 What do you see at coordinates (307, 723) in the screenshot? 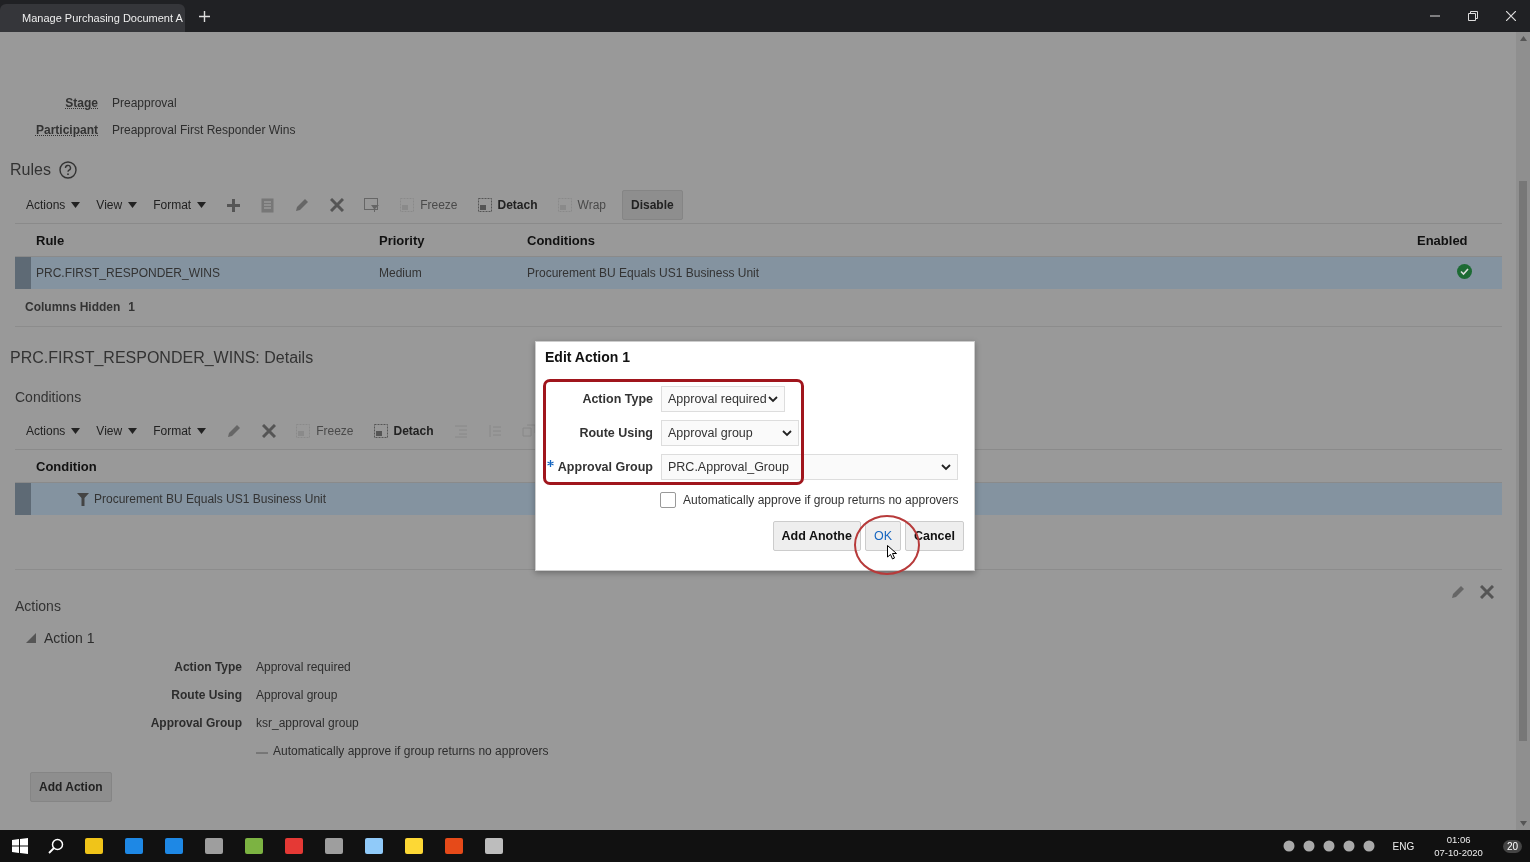
I see `field-value: ksr_approval group` at bounding box center [307, 723].